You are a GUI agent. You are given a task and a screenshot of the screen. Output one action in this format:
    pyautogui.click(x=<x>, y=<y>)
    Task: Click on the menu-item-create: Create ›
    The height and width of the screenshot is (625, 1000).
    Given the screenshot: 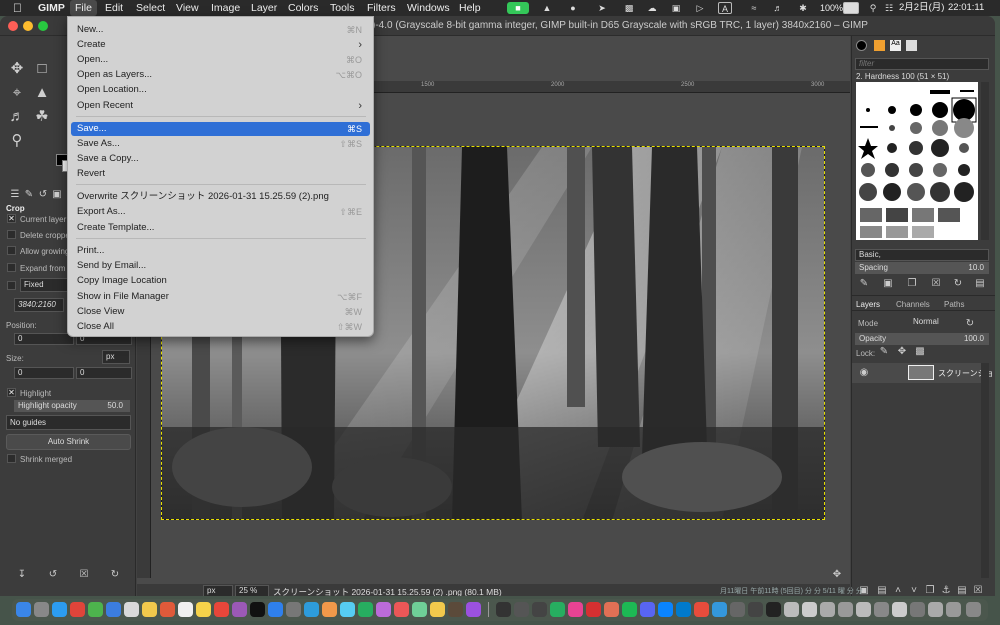 What is the action you would take?
    pyautogui.click(x=220, y=45)
    